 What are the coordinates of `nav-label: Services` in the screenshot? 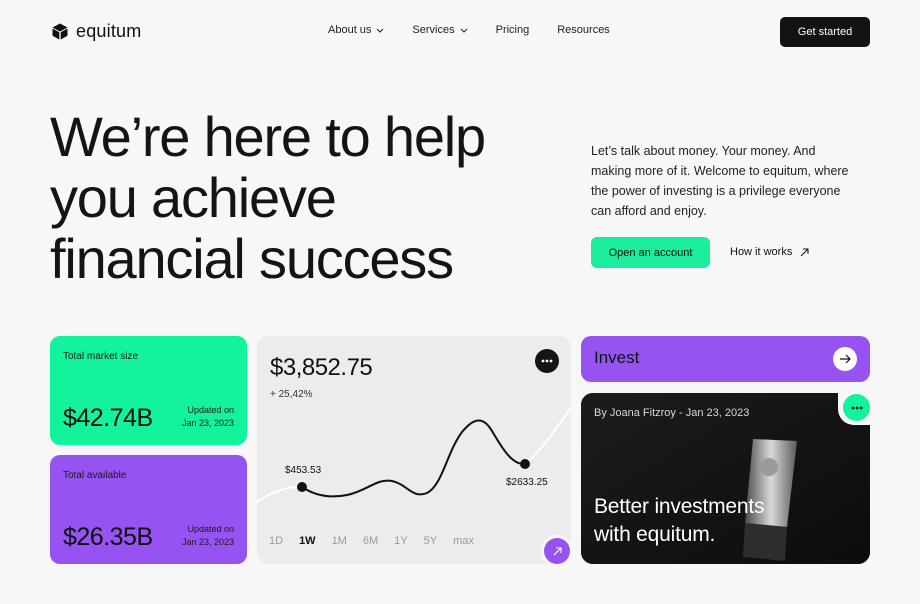 It's located at (433, 30).